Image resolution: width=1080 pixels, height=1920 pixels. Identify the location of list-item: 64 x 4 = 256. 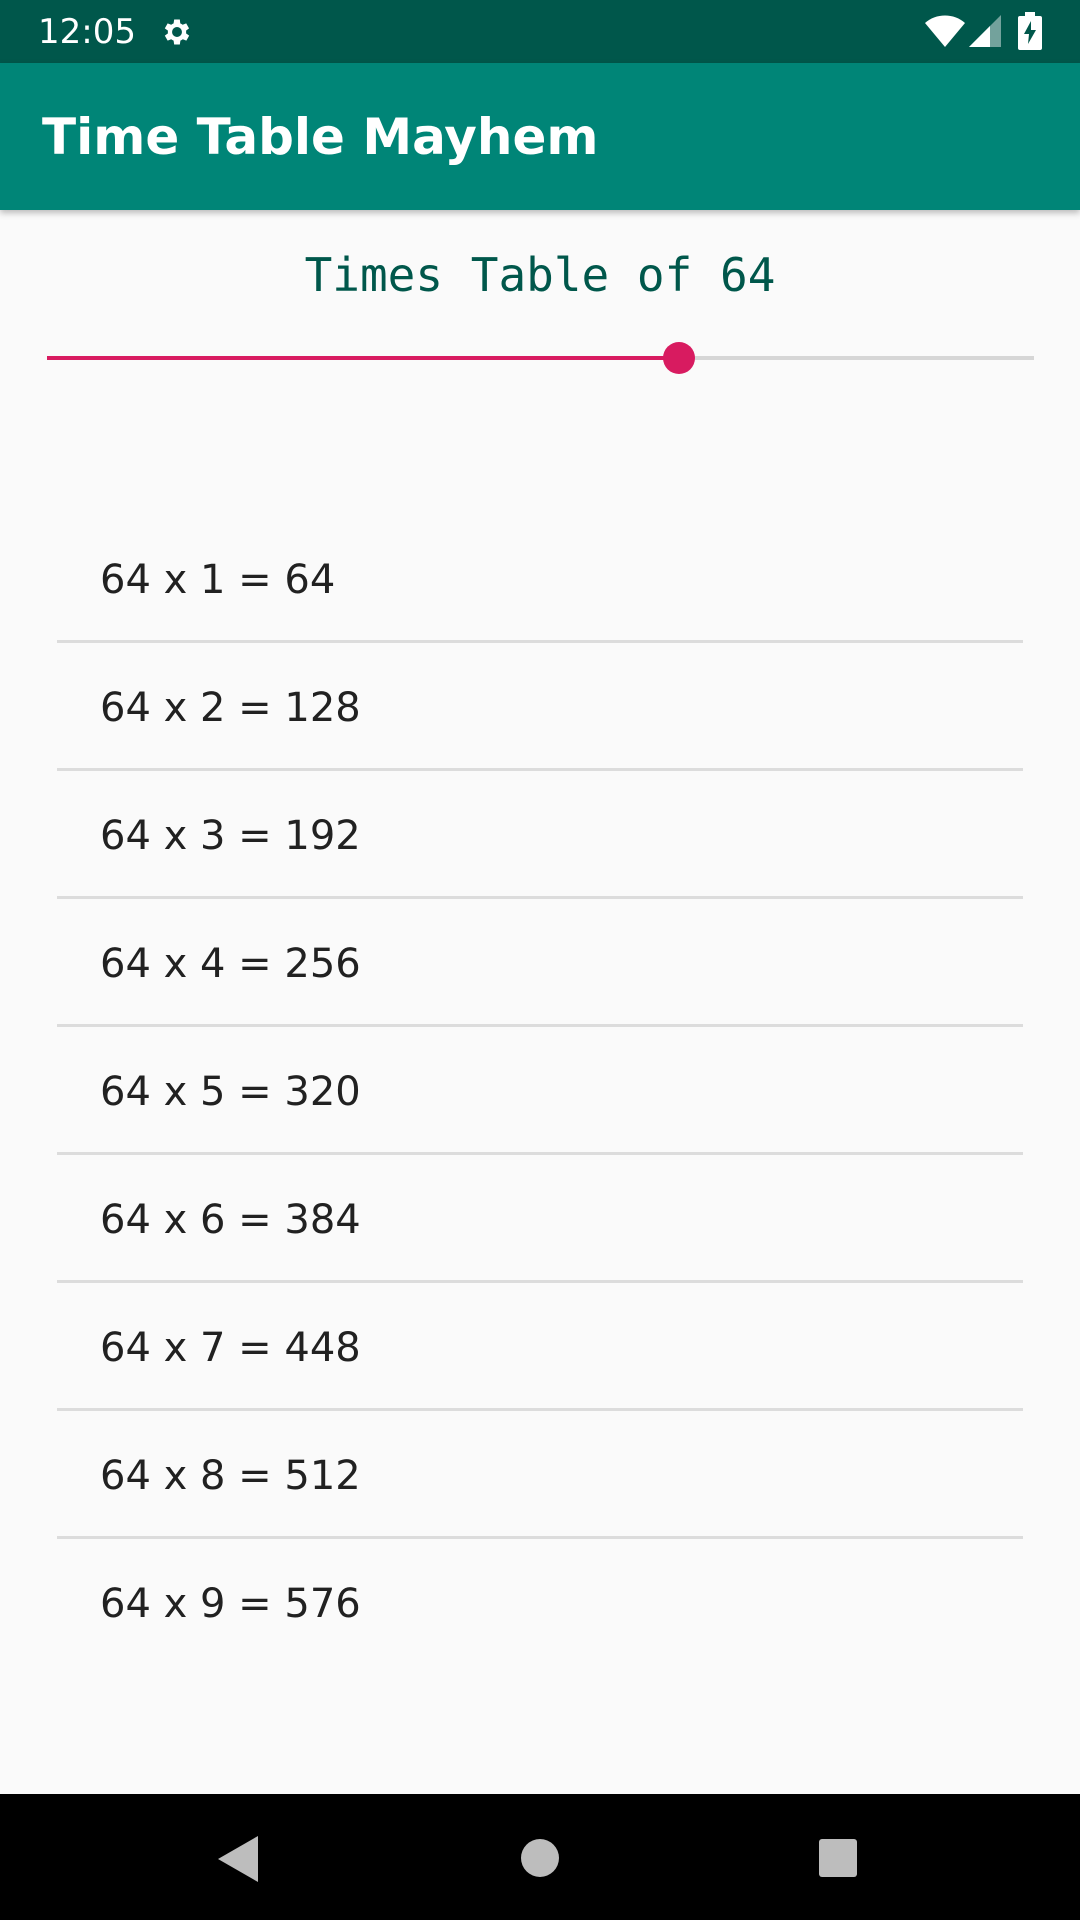
(540, 963).